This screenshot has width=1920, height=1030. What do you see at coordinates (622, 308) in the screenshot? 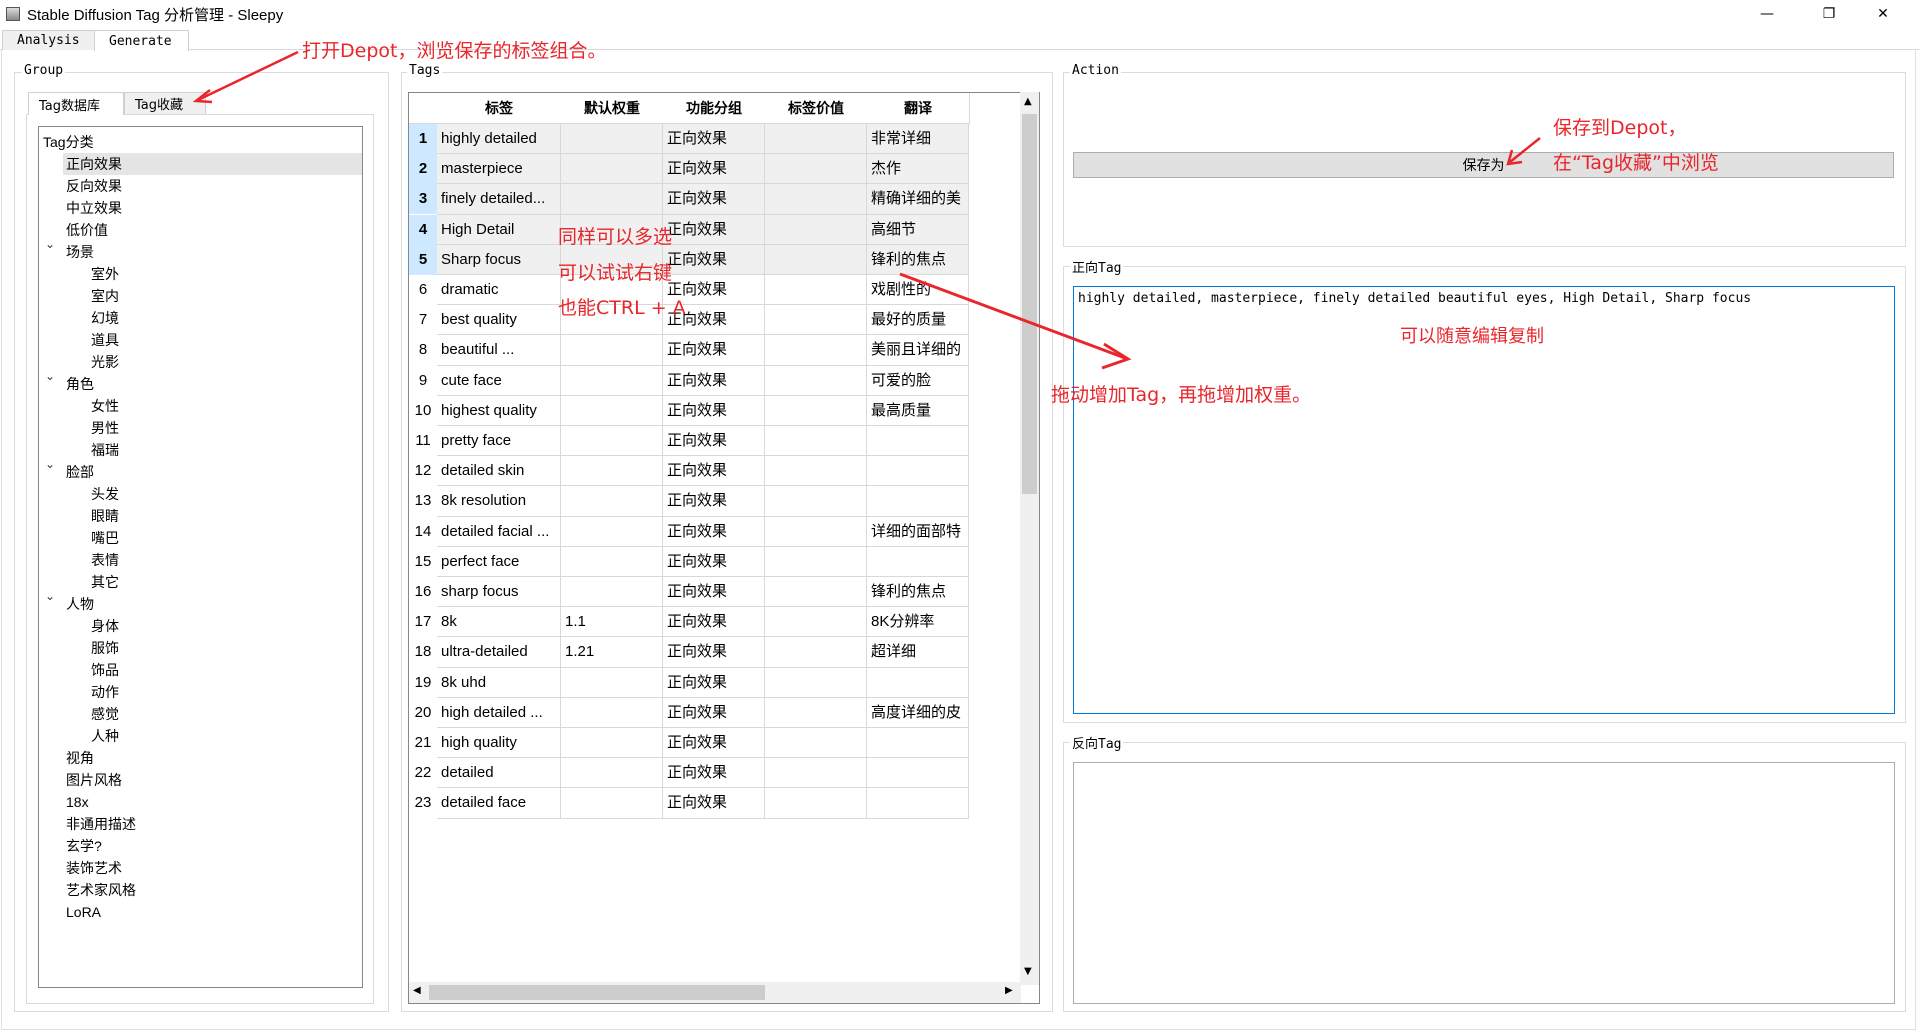
I see `annotation-multiselect-line3: 也能CTRL + A` at bounding box center [622, 308].